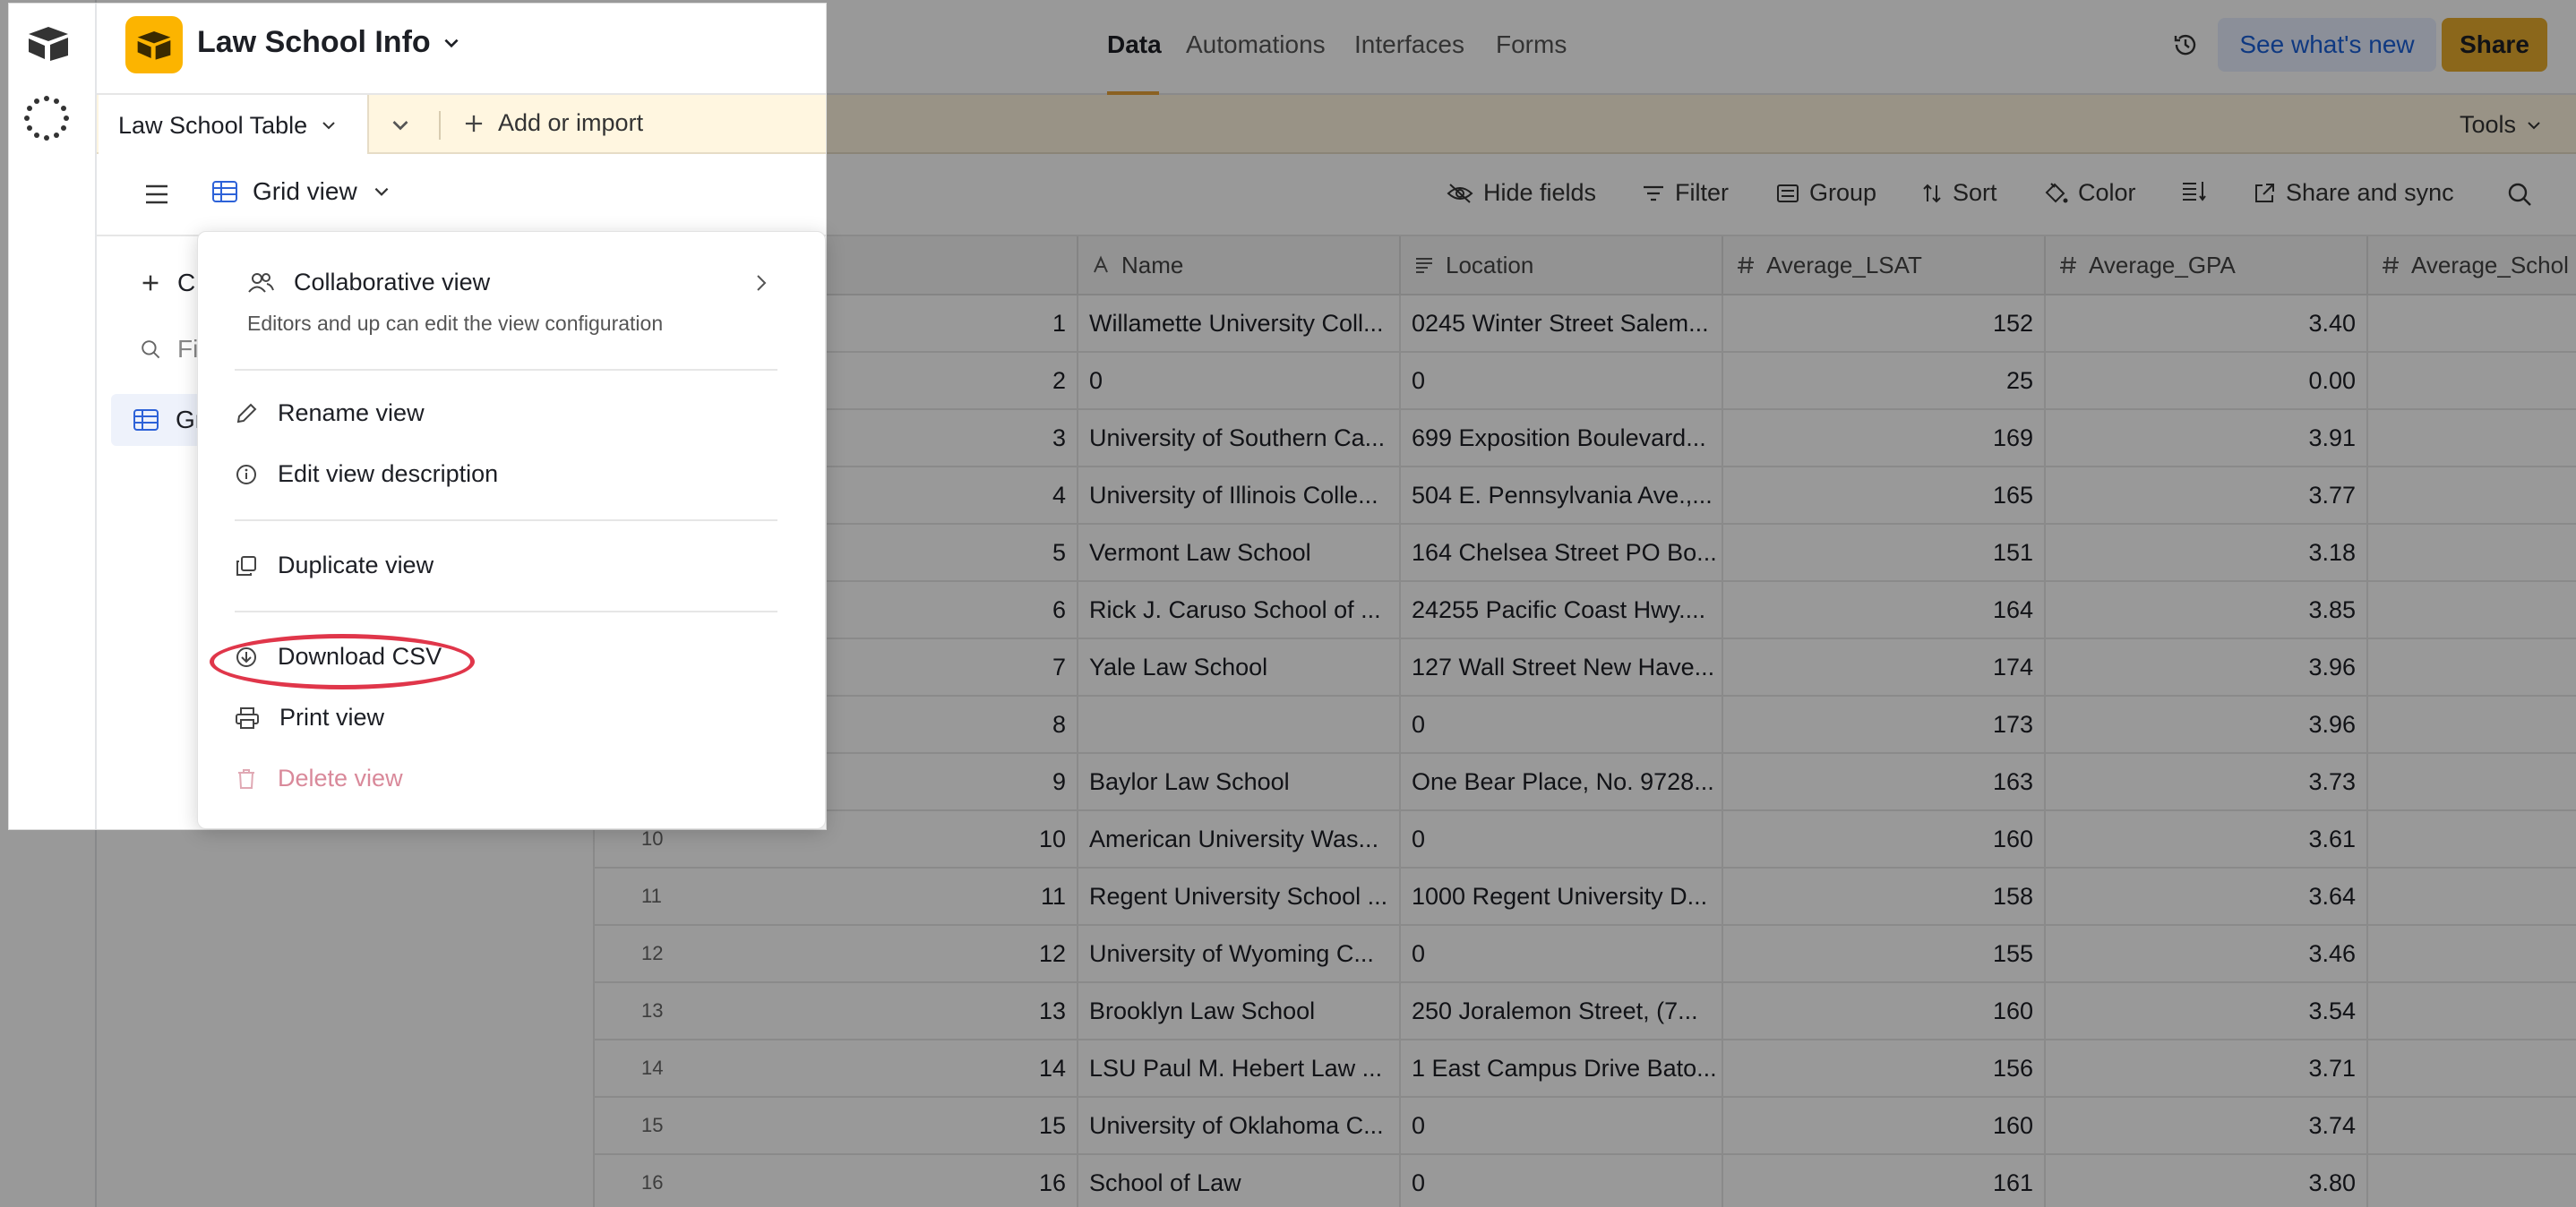 This screenshot has height=1207, width=2576. I want to click on edit-view-description-item: Edit view description, so click(366, 474).